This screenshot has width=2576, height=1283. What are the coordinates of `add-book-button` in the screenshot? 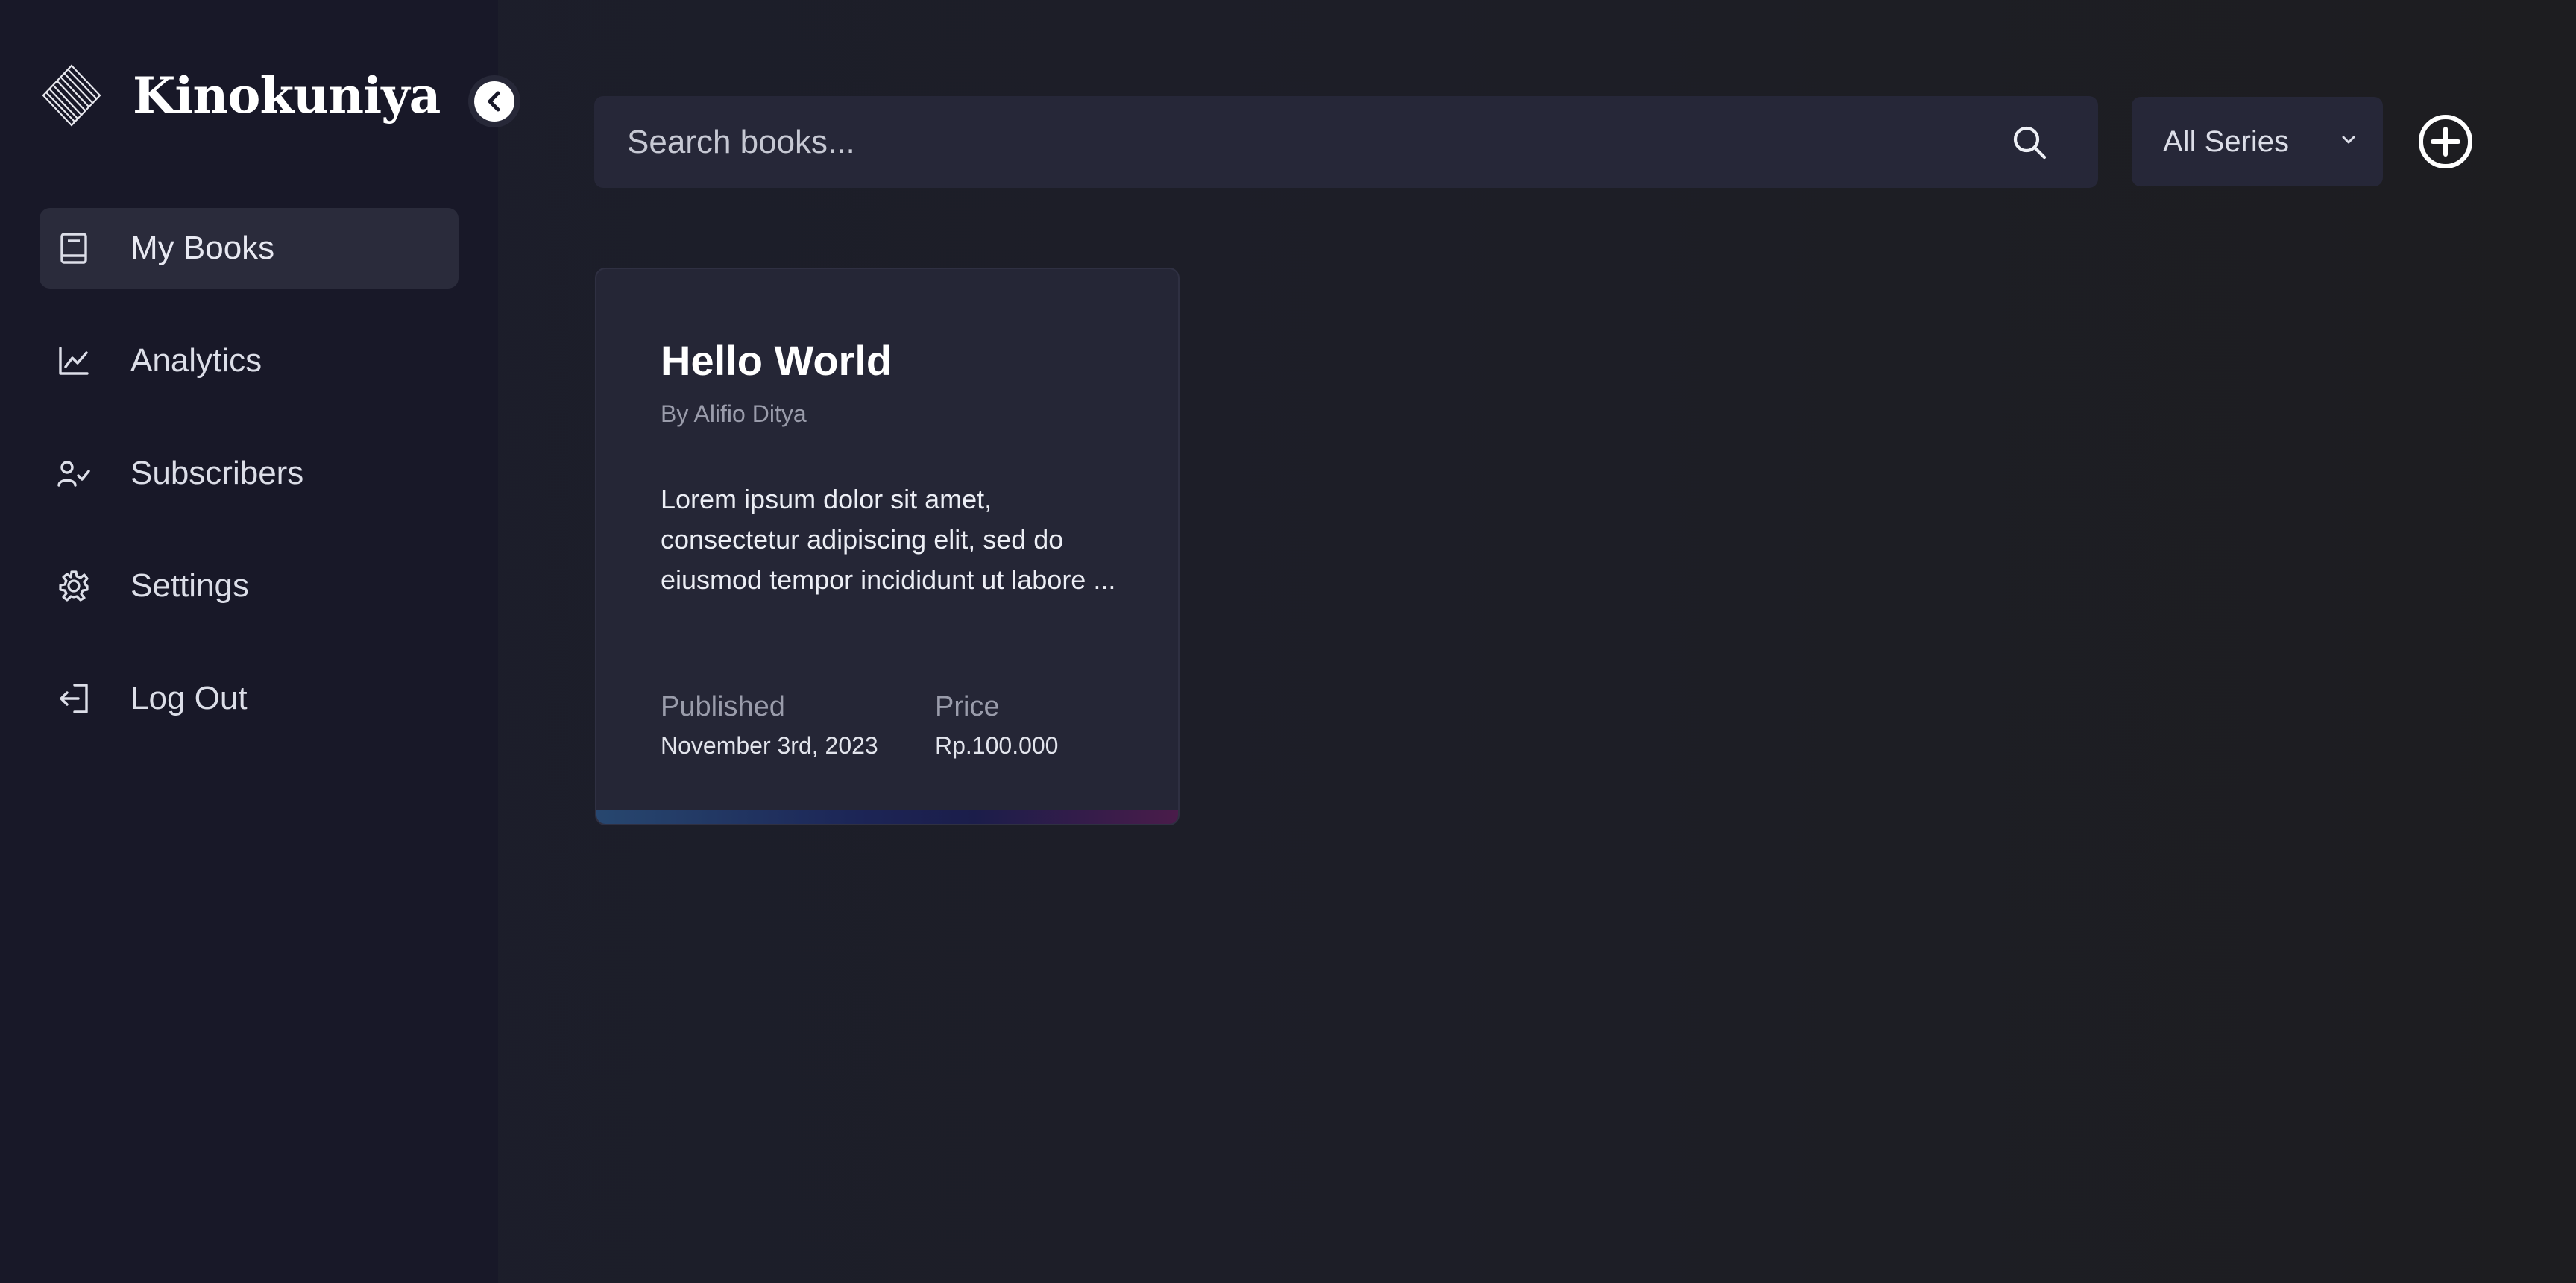 It's located at (2445, 141).